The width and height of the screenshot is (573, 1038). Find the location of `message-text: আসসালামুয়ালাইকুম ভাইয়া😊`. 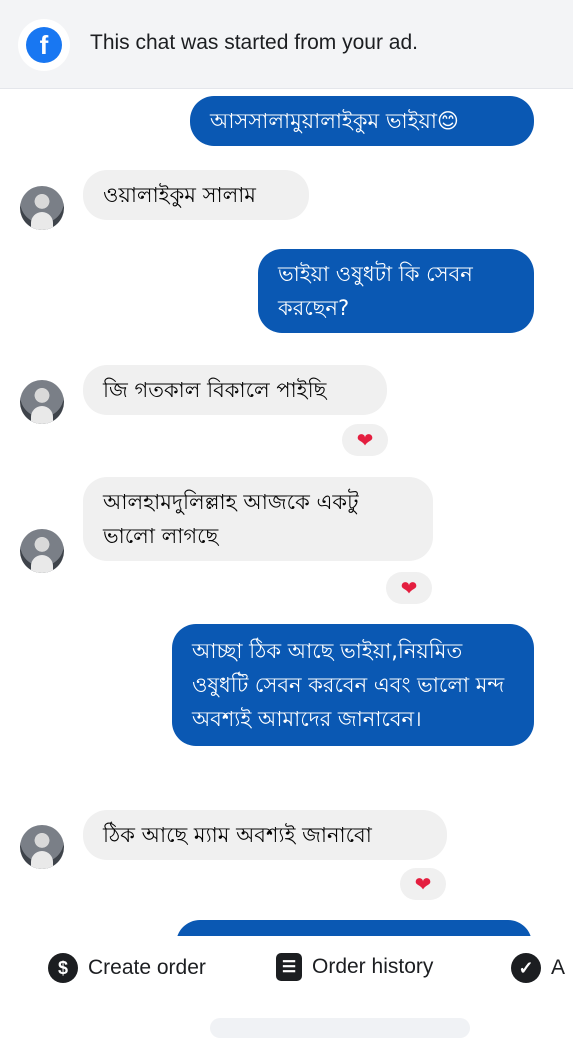

message-text: আসসালামুয়ালাইকুম ভাইয়া😊 is located at coordinates (334, 121).